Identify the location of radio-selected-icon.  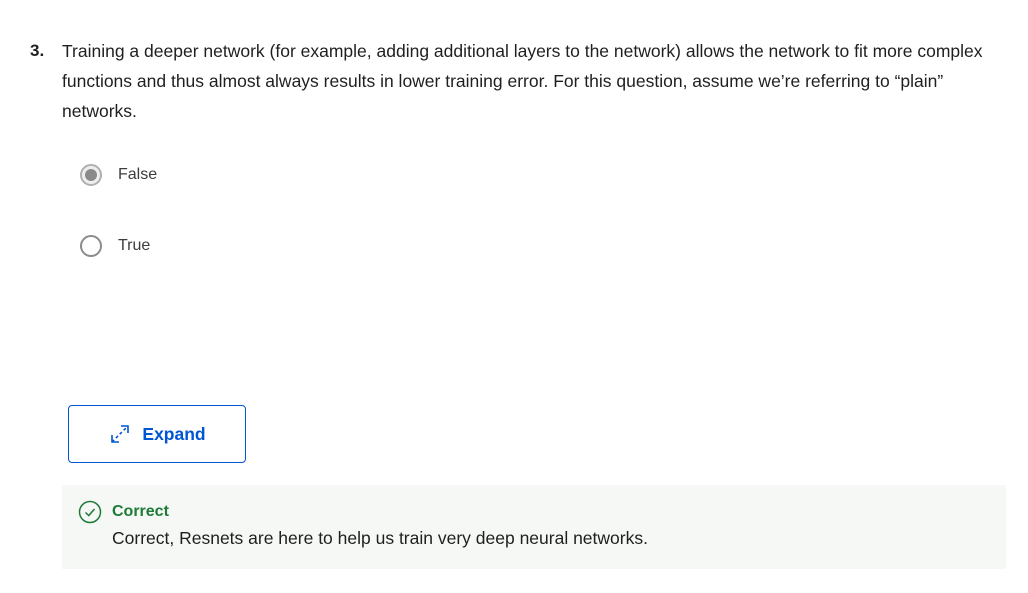
(91, 175).